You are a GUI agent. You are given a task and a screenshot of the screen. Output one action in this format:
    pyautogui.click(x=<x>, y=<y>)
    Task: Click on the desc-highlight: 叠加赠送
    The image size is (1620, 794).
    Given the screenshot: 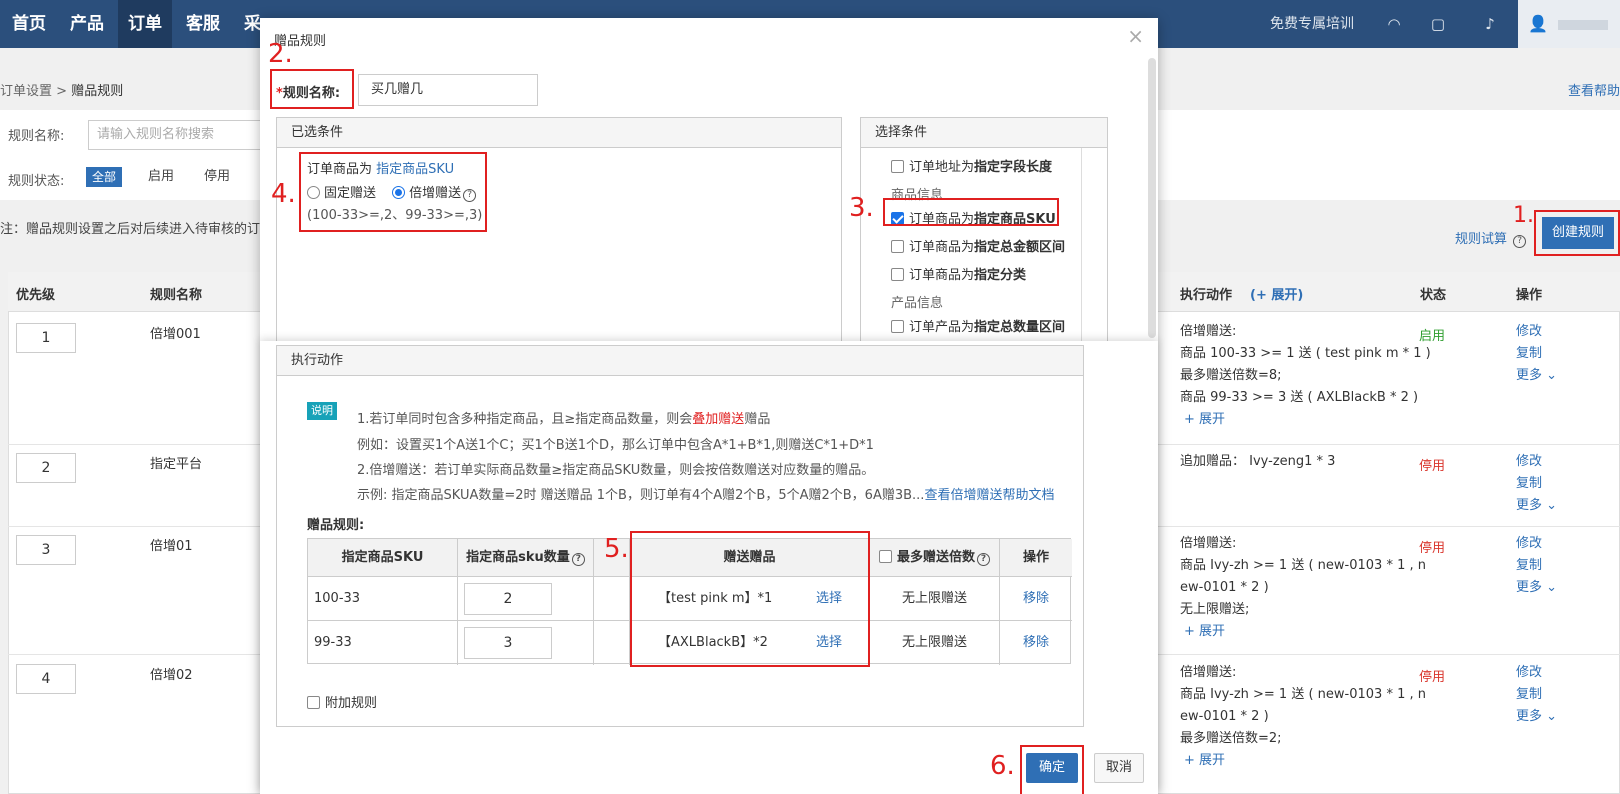 What is the action you would take?
    pyautogui.click(x=718, y=419)
    